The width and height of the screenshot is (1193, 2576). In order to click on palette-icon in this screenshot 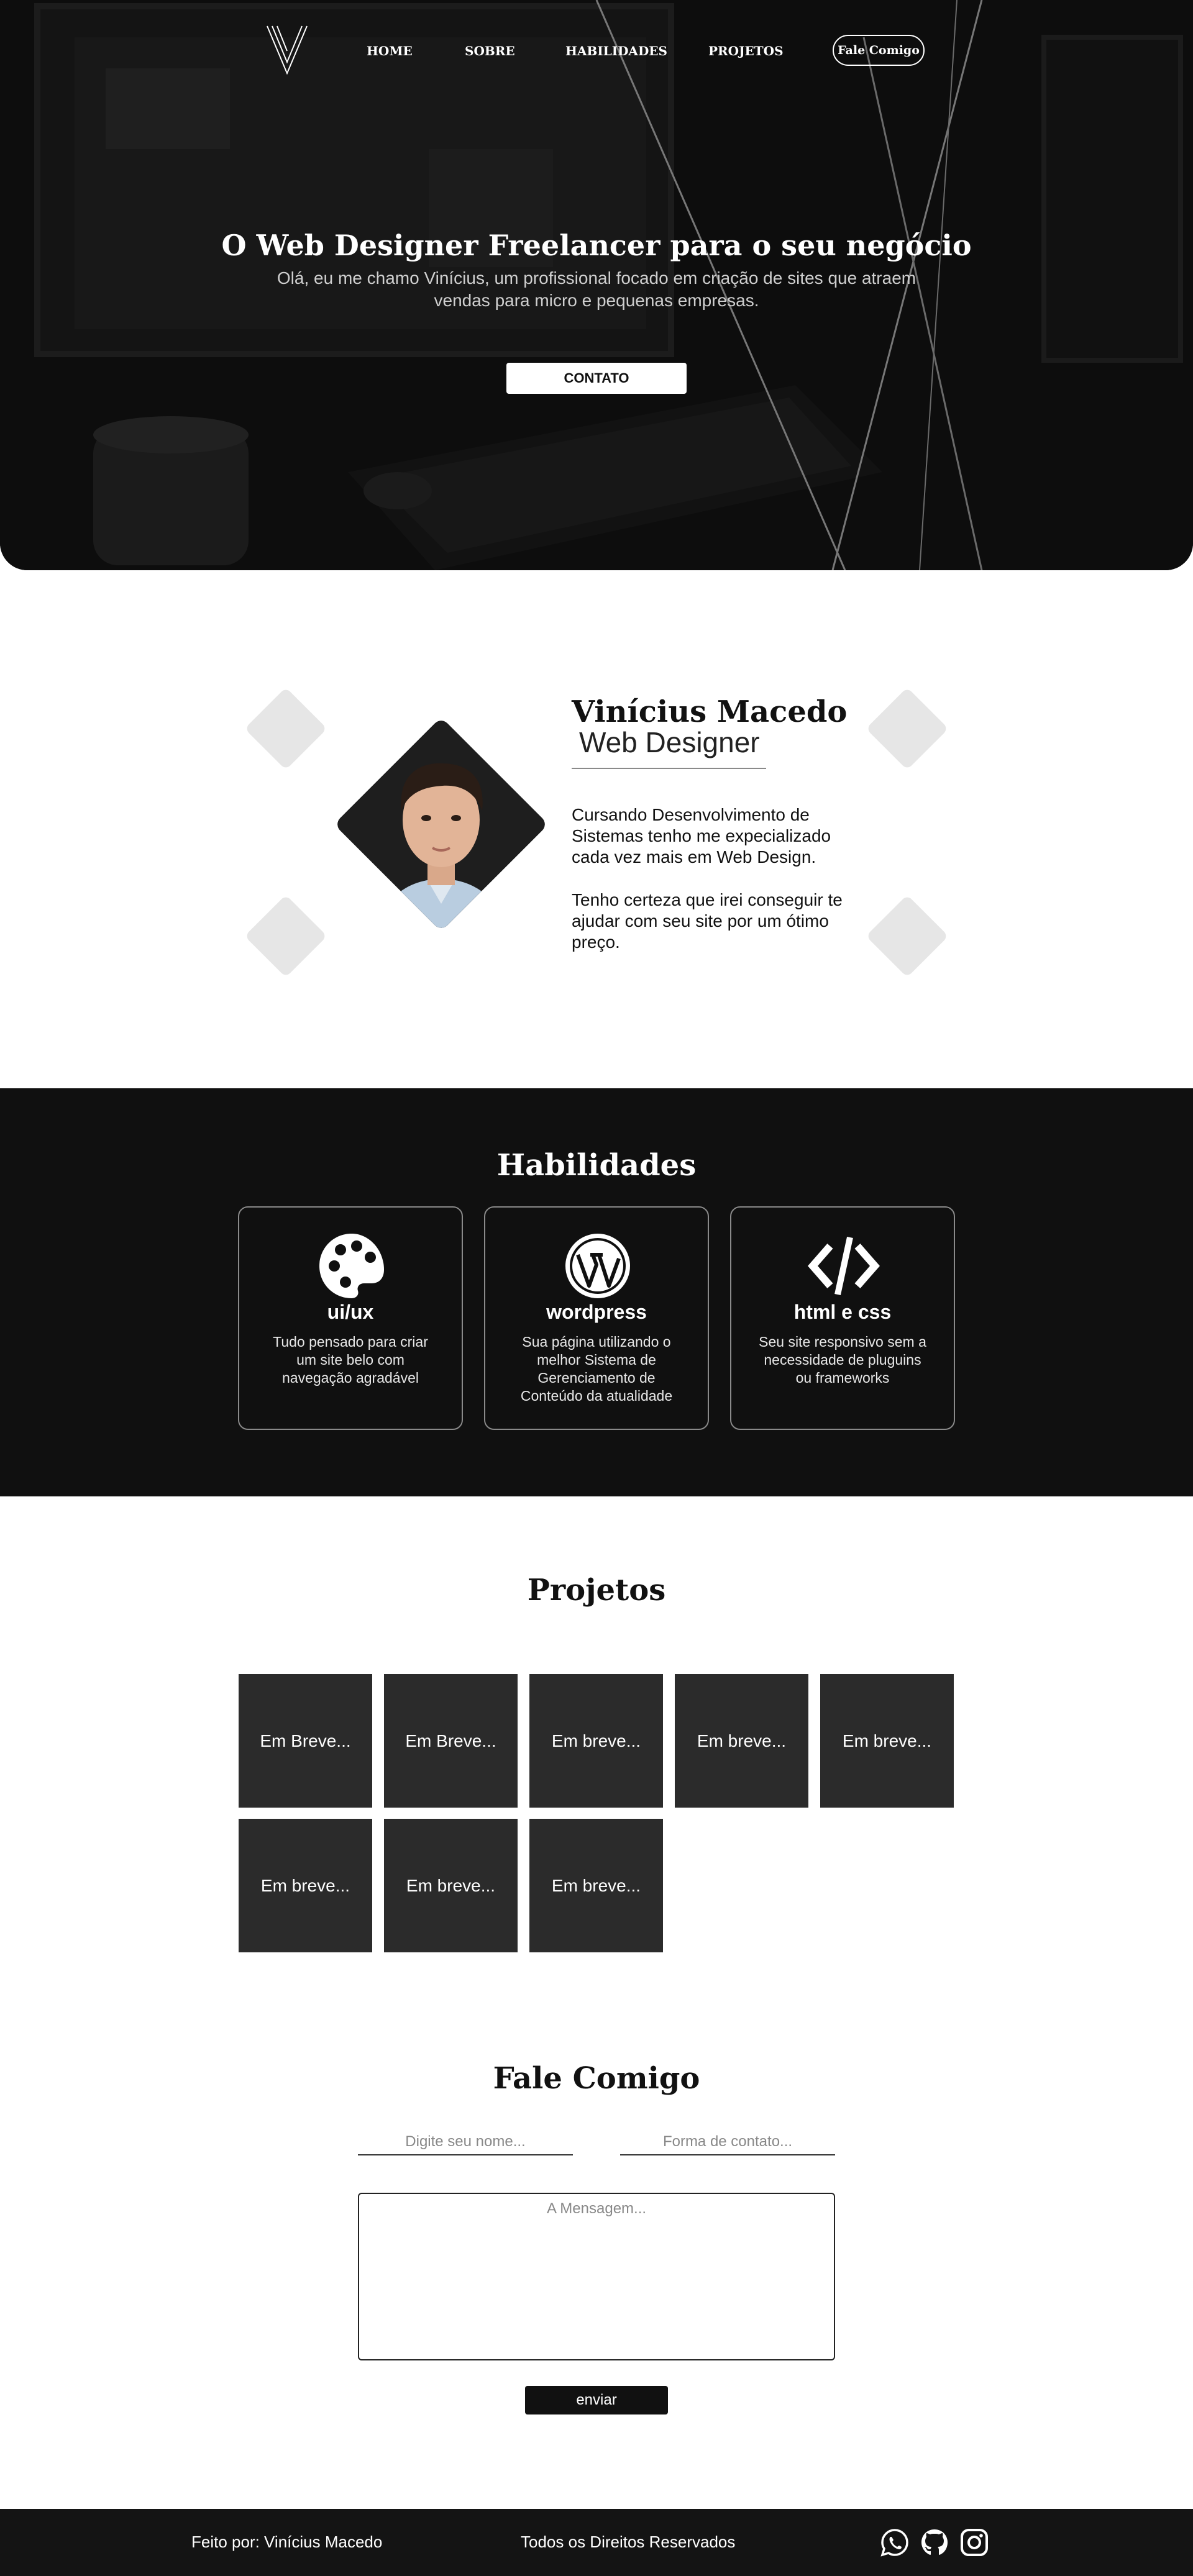, I will do `click(351, 1266)`.